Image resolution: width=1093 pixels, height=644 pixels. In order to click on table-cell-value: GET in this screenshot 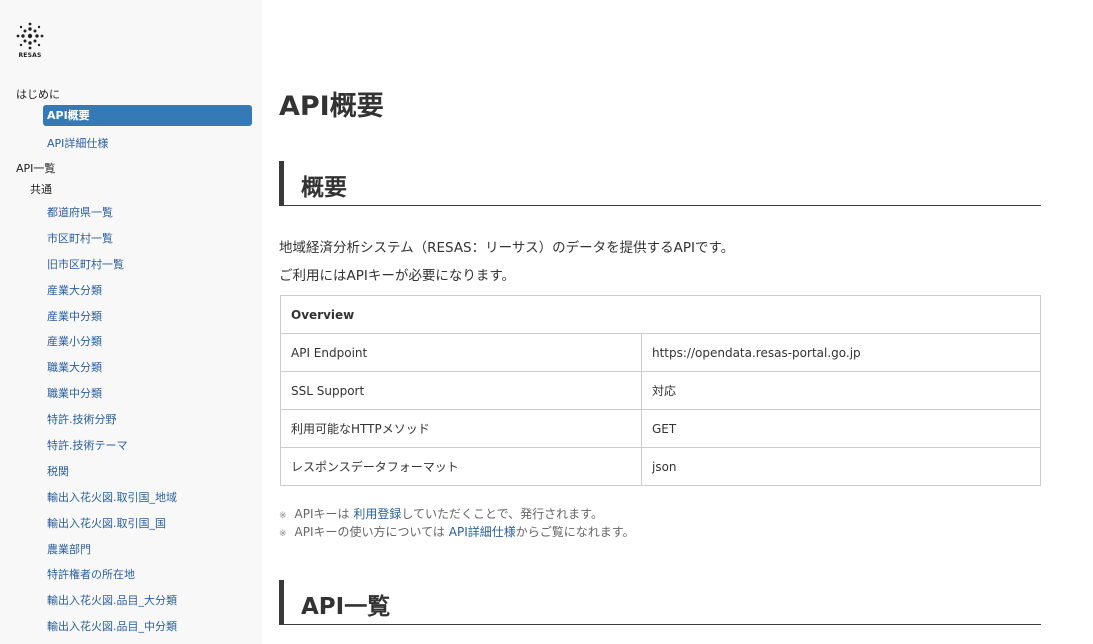, I will do `click(841, 428)`.